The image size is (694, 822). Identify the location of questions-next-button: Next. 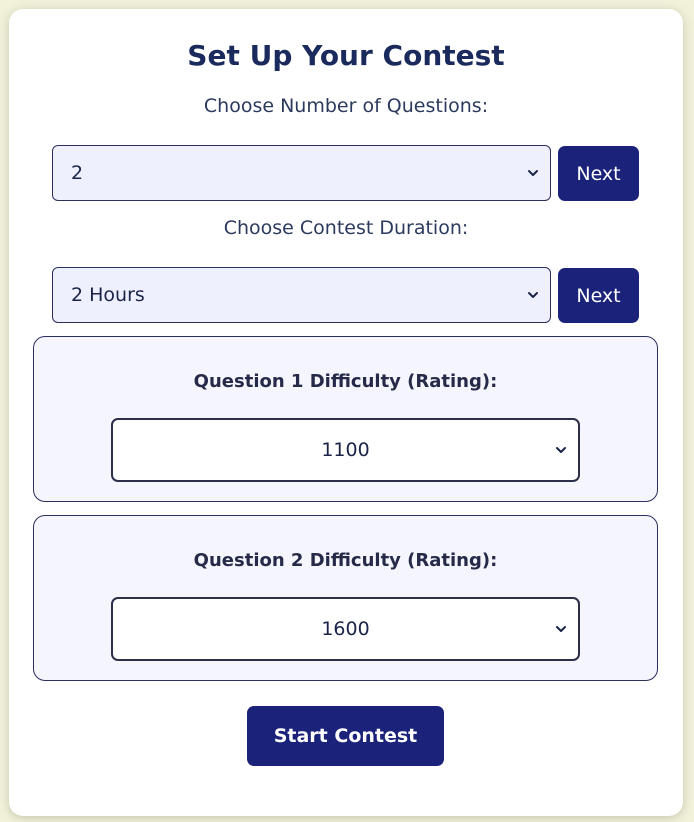
(598, 173).